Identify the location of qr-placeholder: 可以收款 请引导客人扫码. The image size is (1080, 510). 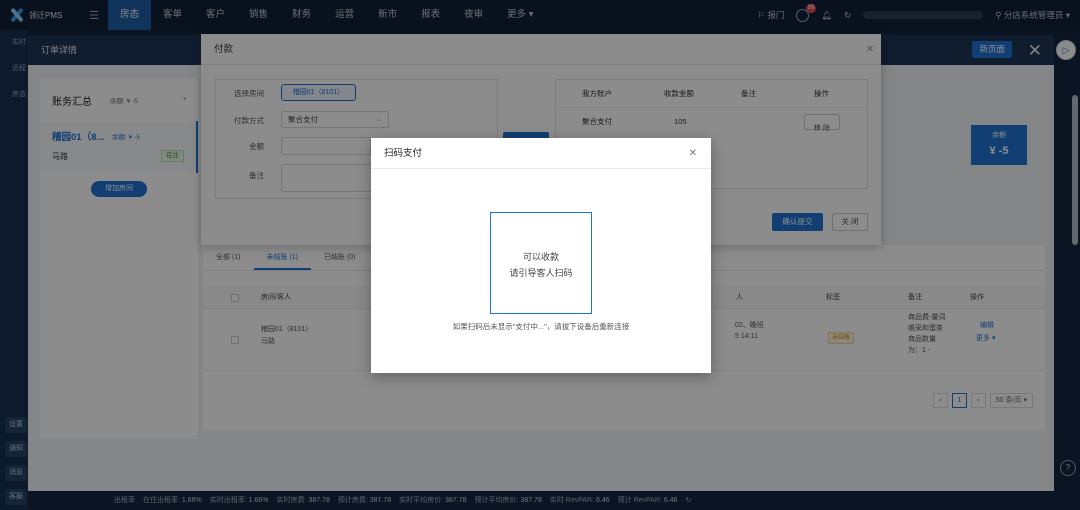
(541, 263).